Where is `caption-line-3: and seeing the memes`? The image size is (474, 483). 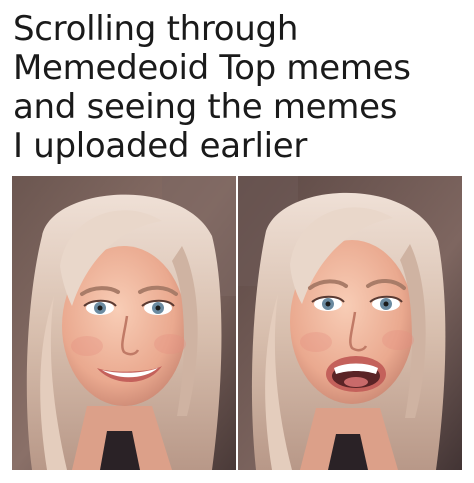 caption-line-3: and seeing the memes is located at coordinates (205, 107).